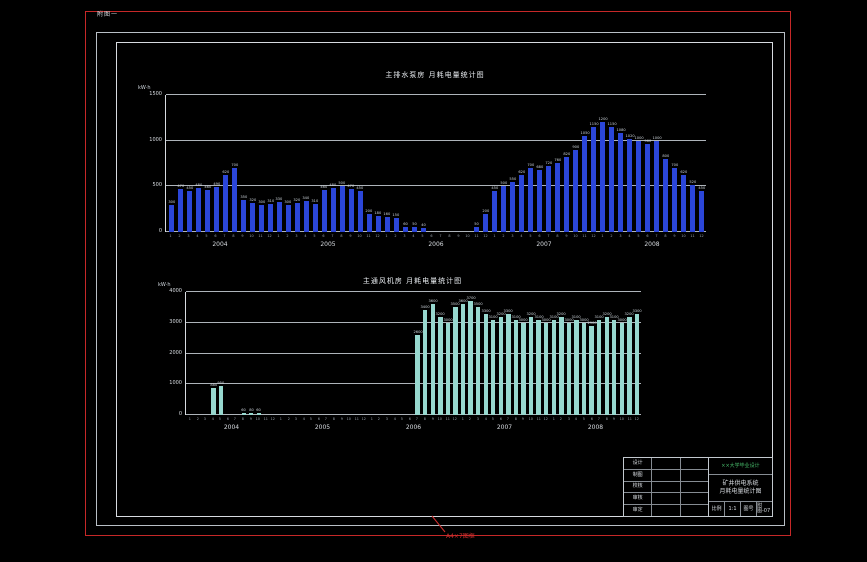  I want to click on bar-value-label: 1150, so click(612, 123).